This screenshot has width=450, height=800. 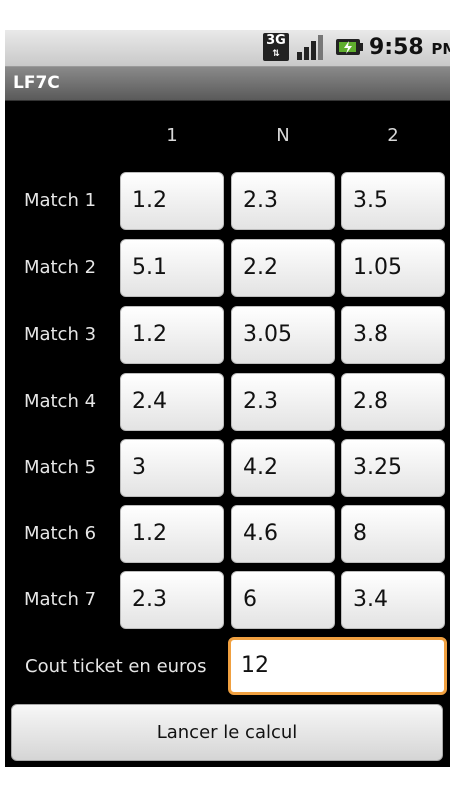 I want to click on clock-time: 9:58, so click(x=396, y=47).